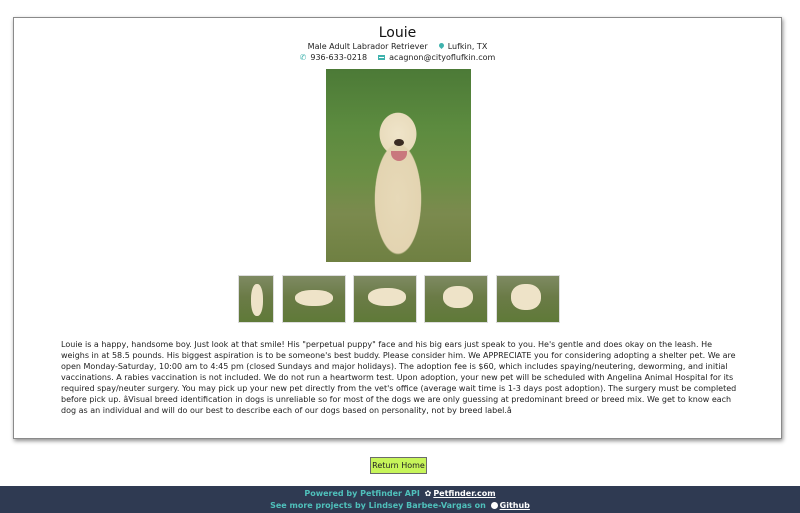 This screenshot has height=513, width=800. What do you see at coordinates (464, 493) in the screenshot?
I see `petfinder-link: Petfinder.com` at bounding box center [464, 493].